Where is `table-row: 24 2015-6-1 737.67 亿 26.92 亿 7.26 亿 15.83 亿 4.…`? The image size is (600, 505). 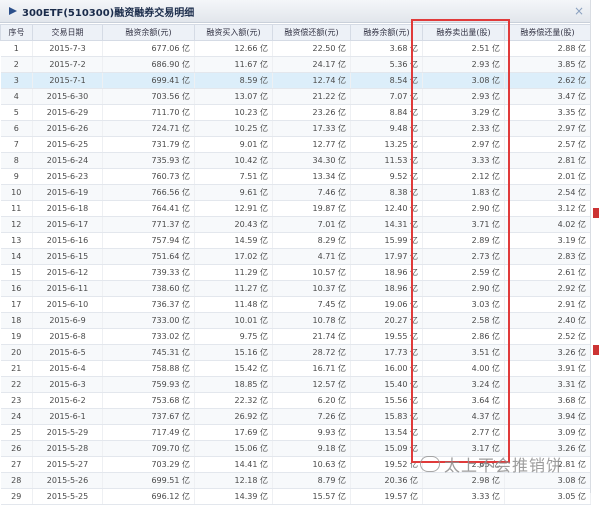 table-row: 24 2015-6-1 737.67 亿 26.92 亿 7.26 亿 15.83 亿 4.… is located at coordinates (295, 416).